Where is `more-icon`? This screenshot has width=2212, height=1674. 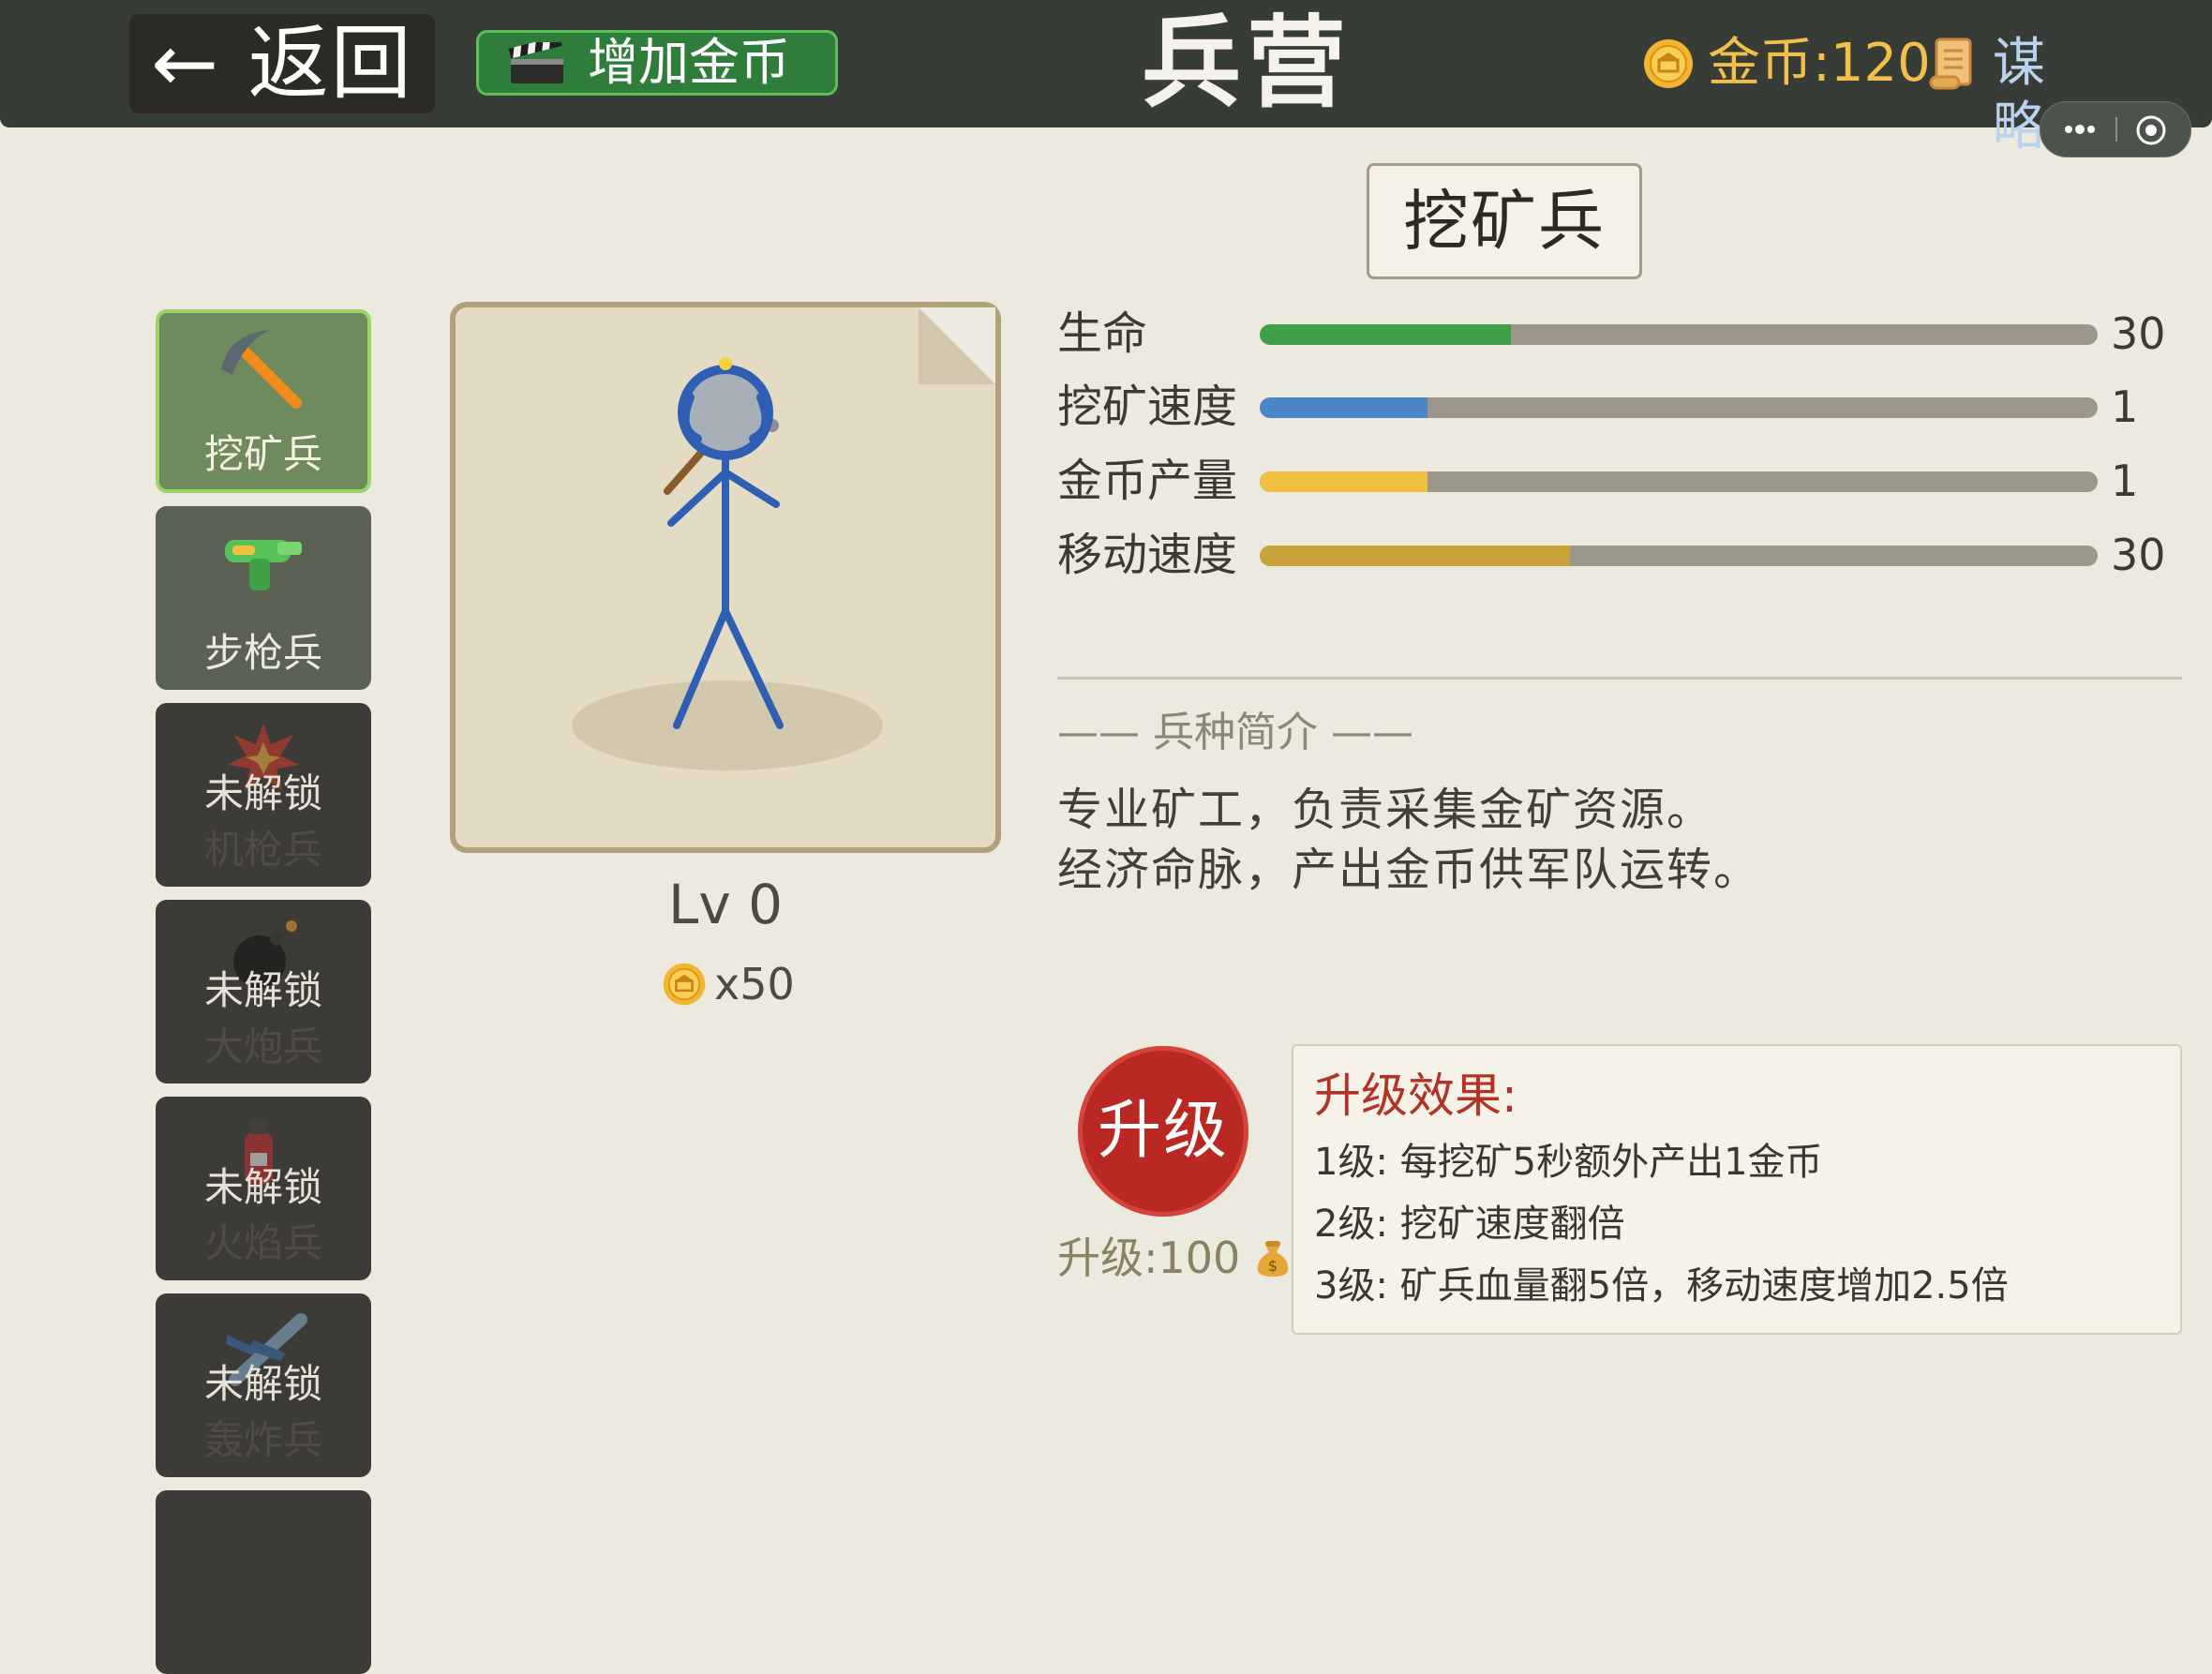 more-icon is located at coordinates (2080, 129).